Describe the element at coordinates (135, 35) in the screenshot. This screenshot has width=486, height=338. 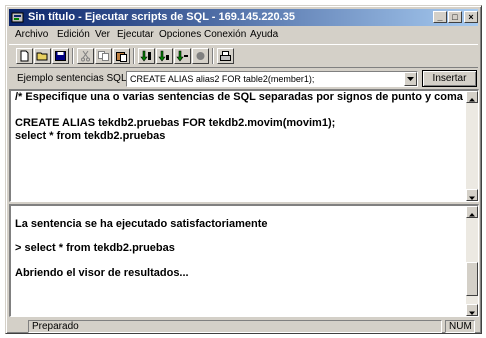
I see `menu-ejecutar: Ejecutar` at that location.